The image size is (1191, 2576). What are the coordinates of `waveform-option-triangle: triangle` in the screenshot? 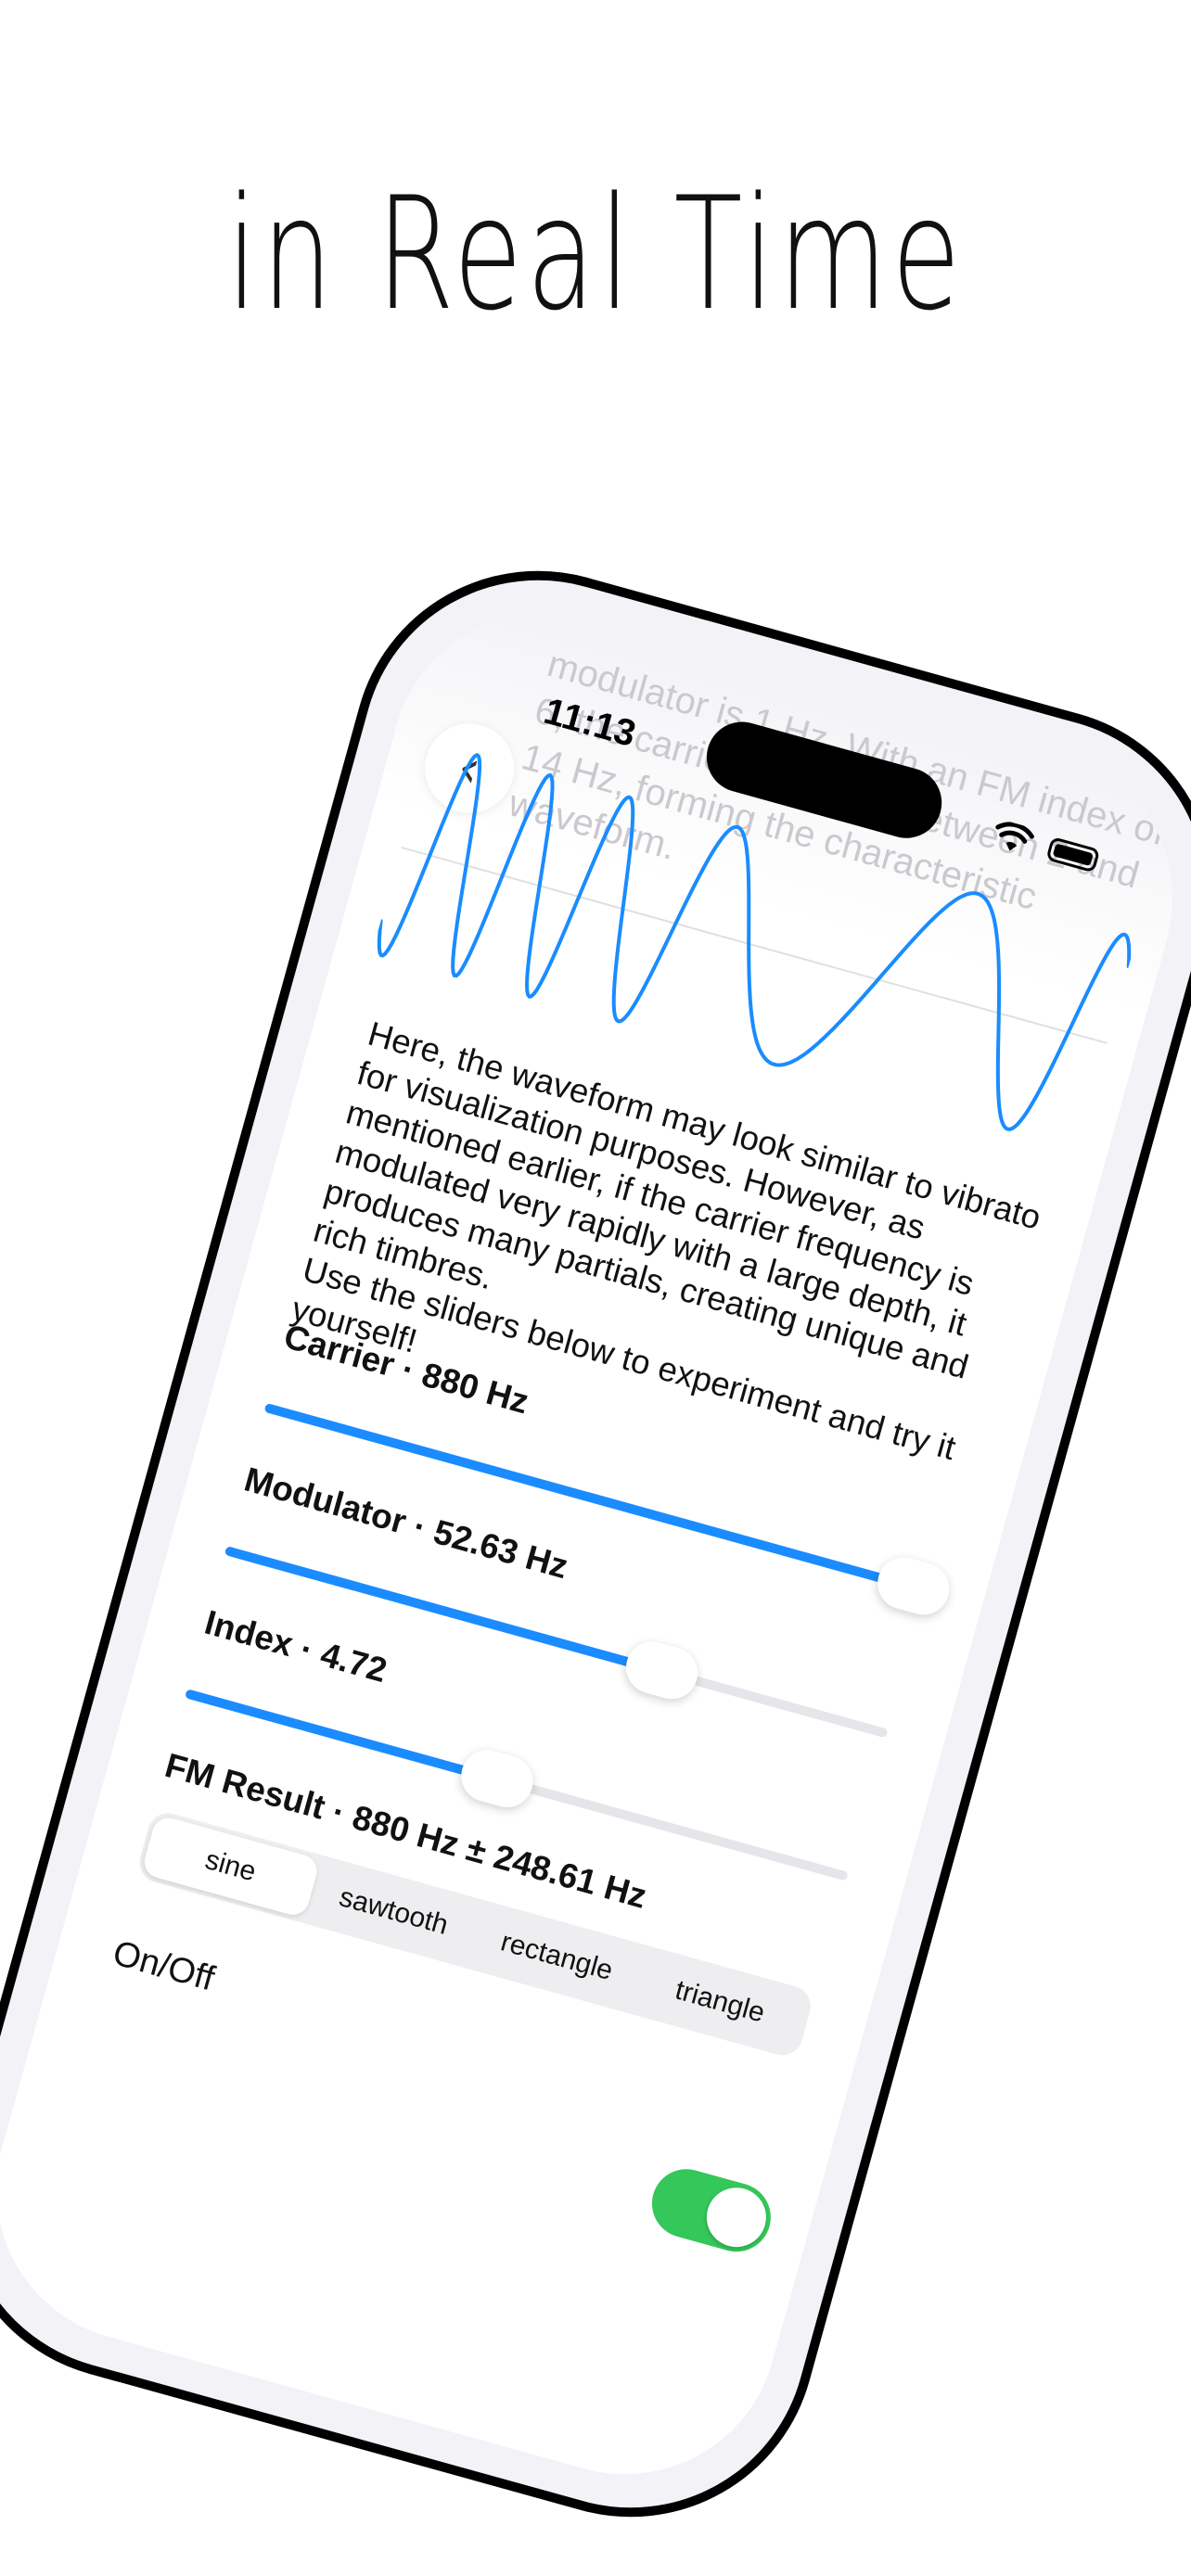 It's located at (720, 2002).